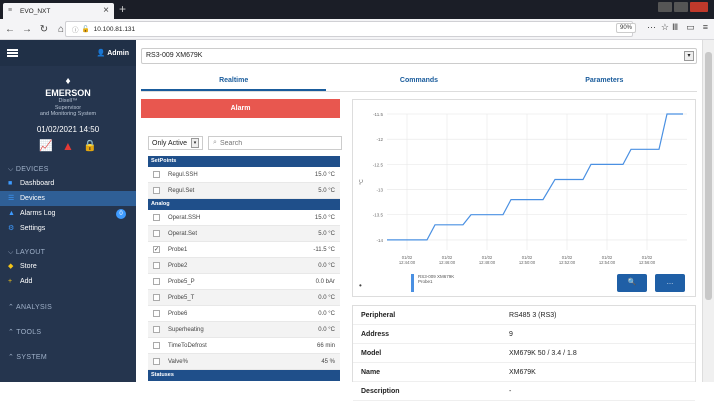 Image resolution: width=714 pixels, height=401 pixels. What do you see at coordinates (681, 7) in the screenshot?
I see `maximize-button` at bounding box center [681, 7].